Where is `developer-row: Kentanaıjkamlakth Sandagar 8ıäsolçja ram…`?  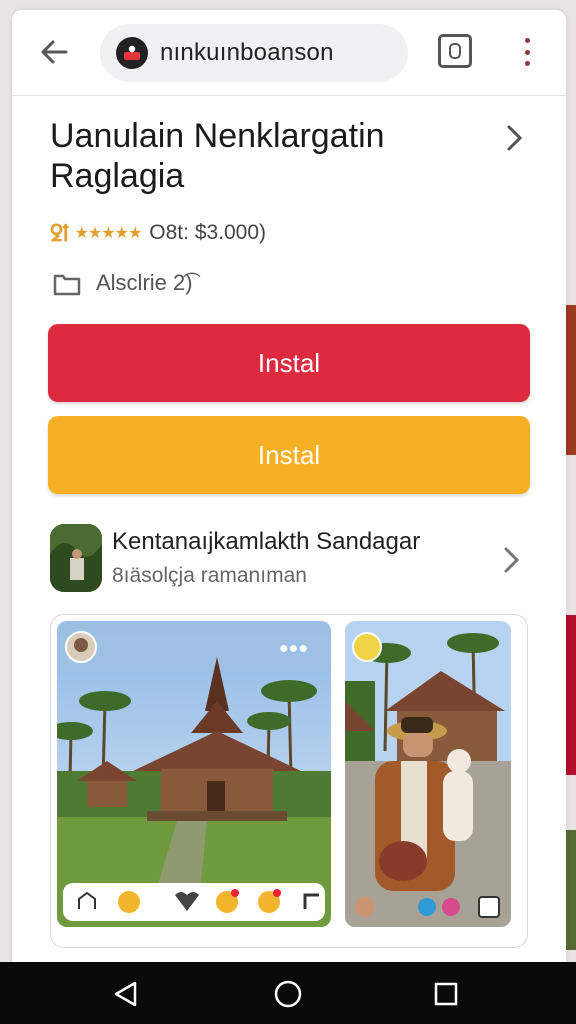 developer-row: Kentanaıjkamlakth Sandagar 8ıäsolçja ram… is located at coordinates (290, 559).